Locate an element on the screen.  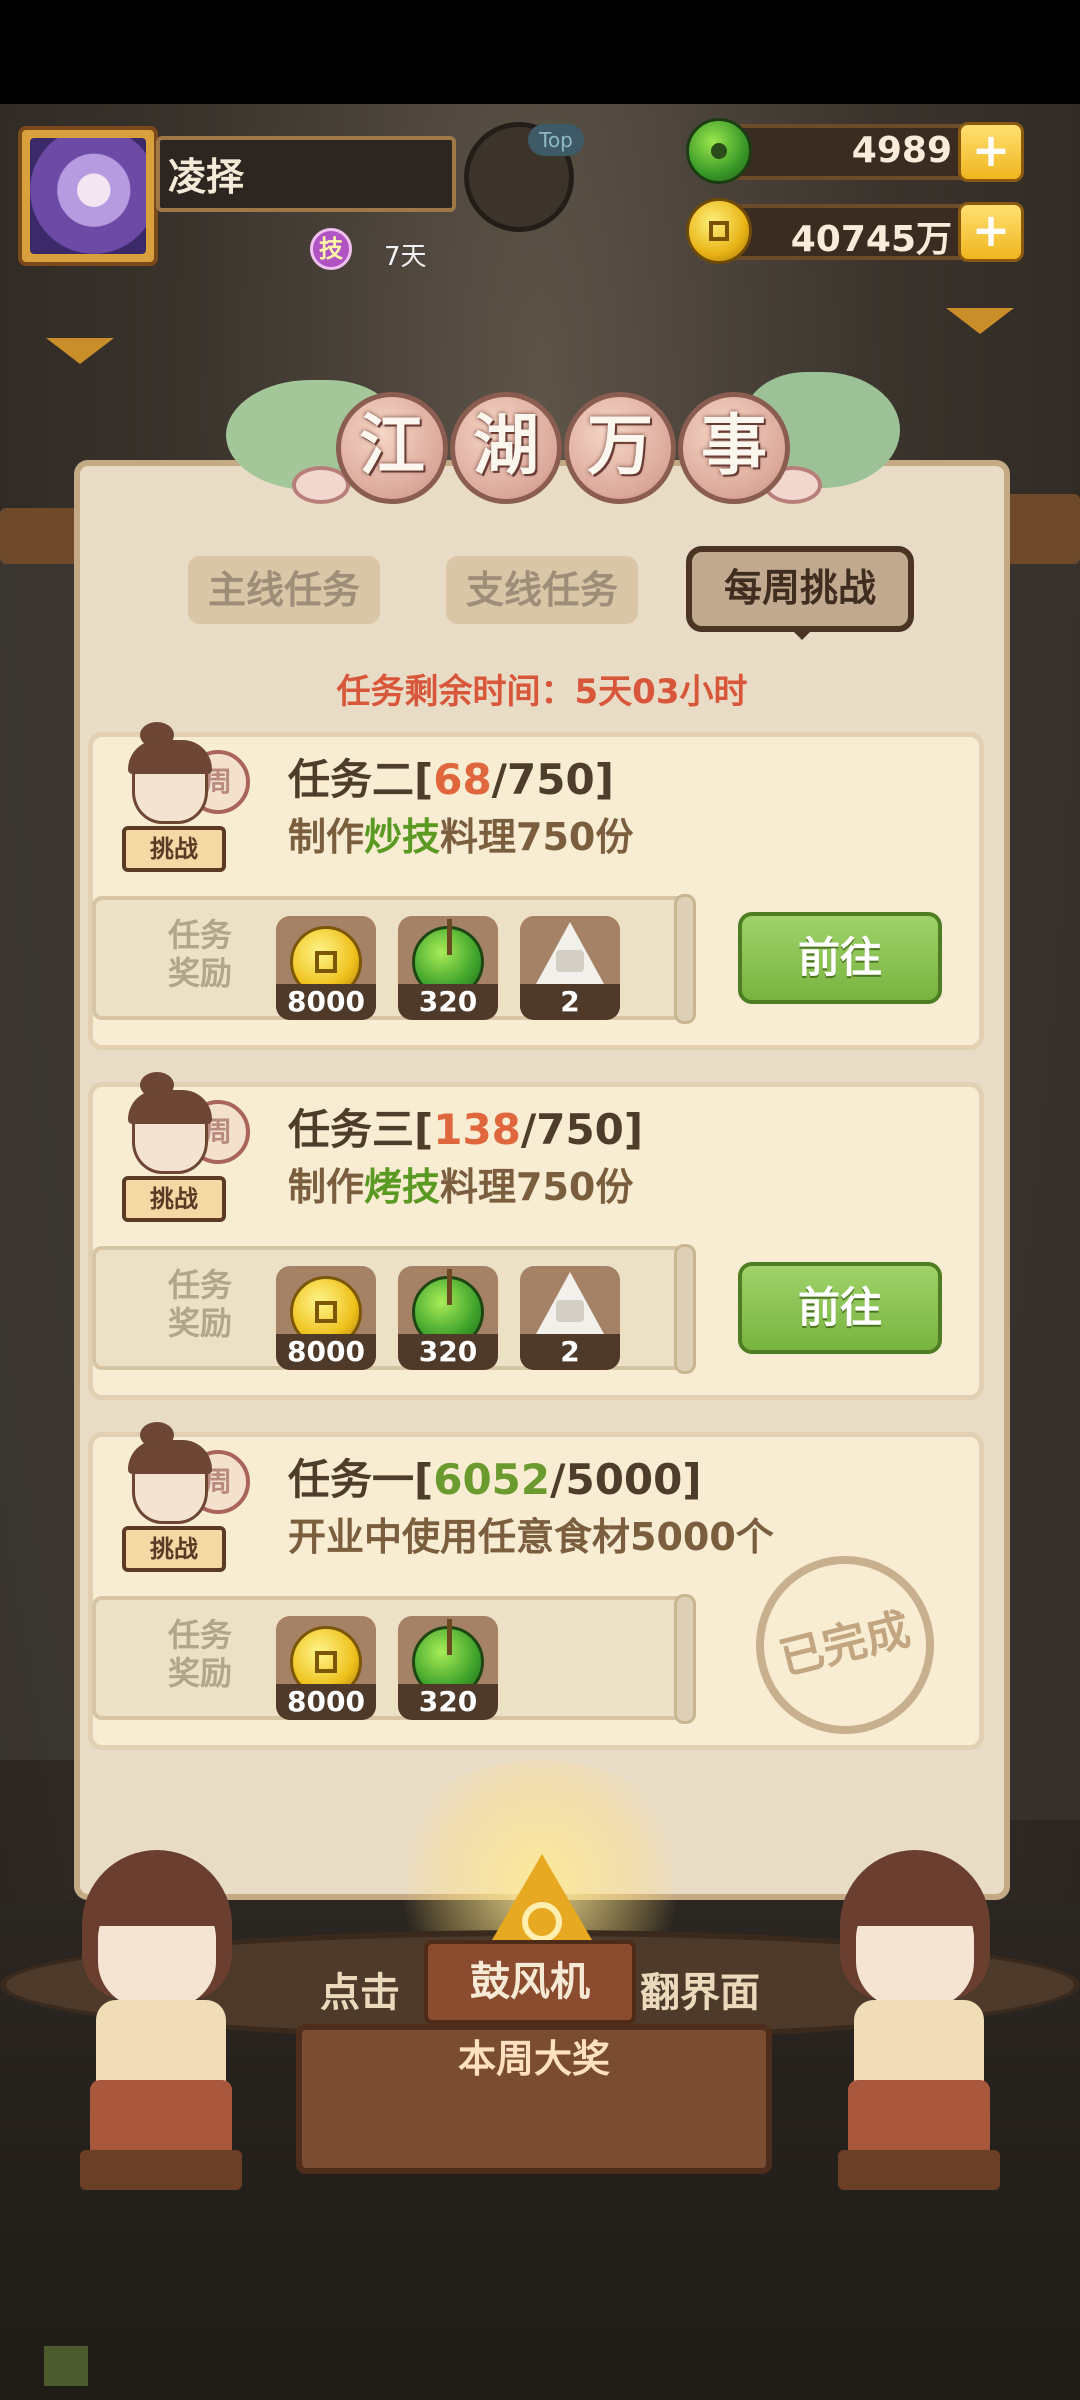
task-title: 任务一[6052/5000] is located at coordinates (495, 1479).